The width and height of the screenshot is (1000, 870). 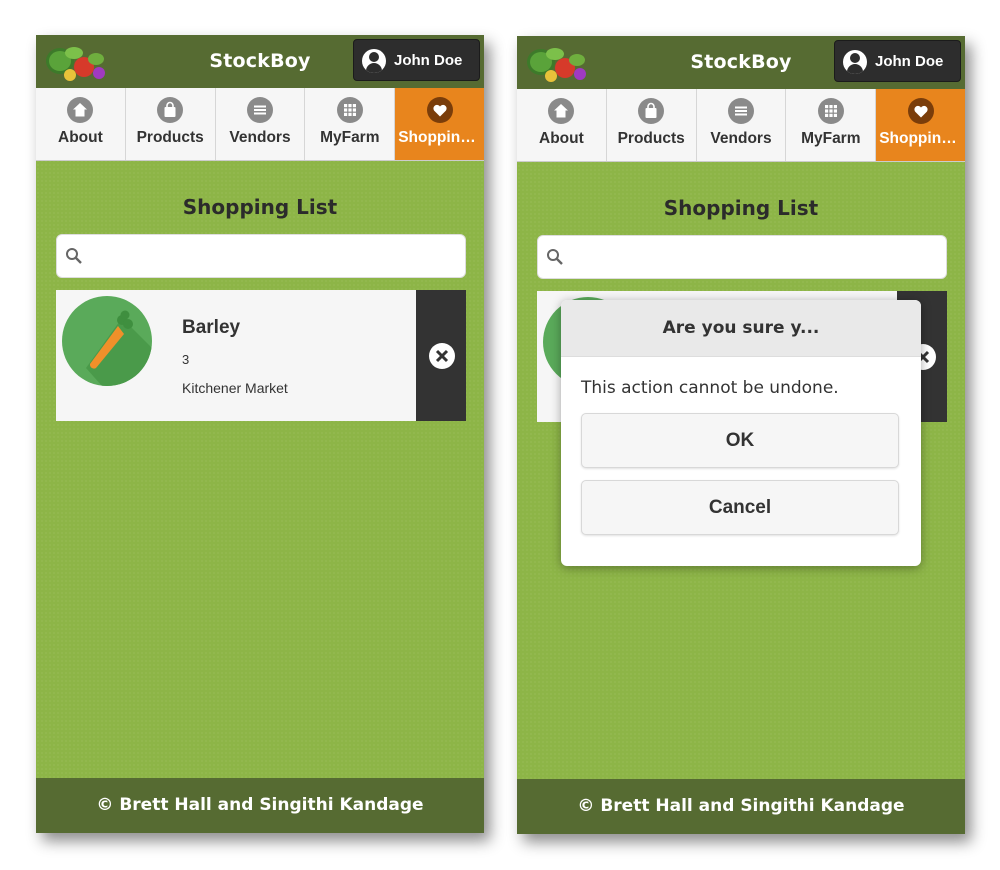 I want to click on item-name: Barley, so click(x=211, y=327).